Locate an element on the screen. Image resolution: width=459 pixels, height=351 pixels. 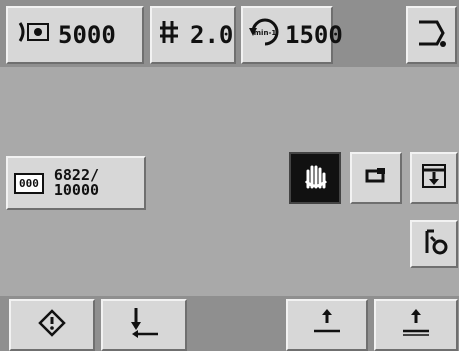
start-tack-button is located at coordinates (327, 325).